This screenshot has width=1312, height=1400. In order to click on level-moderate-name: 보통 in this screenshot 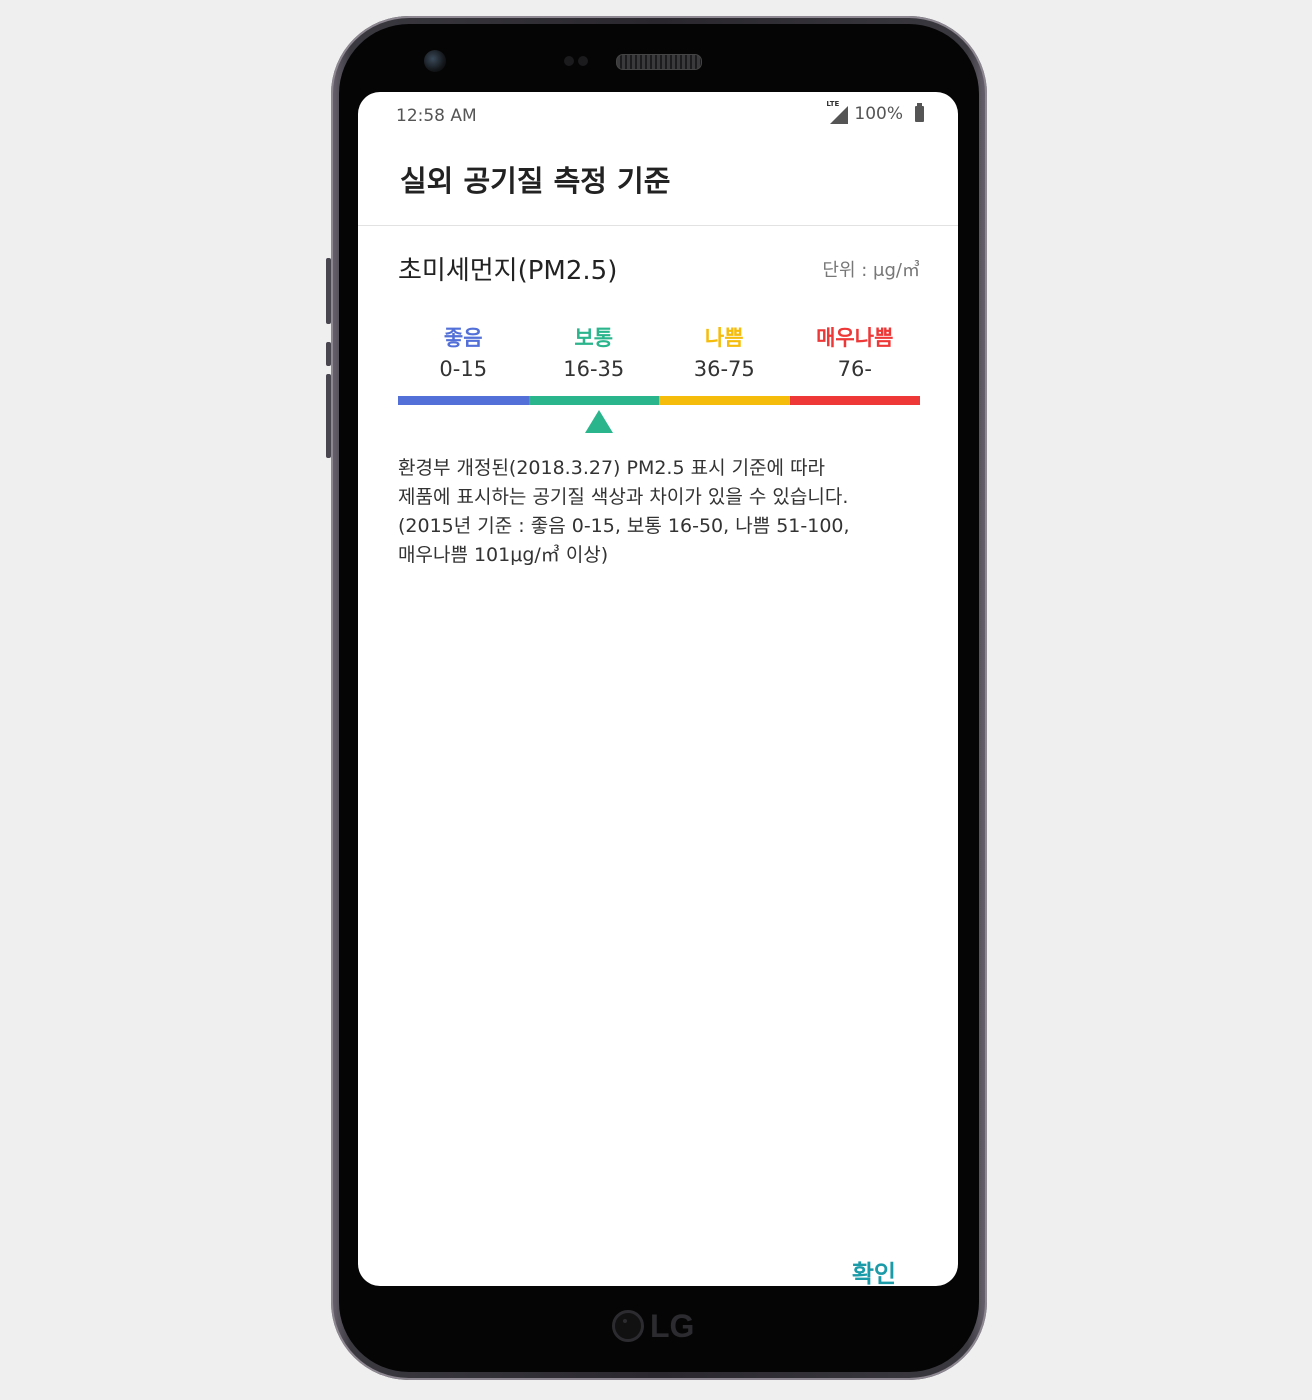, I will do `click(594, 338)`.